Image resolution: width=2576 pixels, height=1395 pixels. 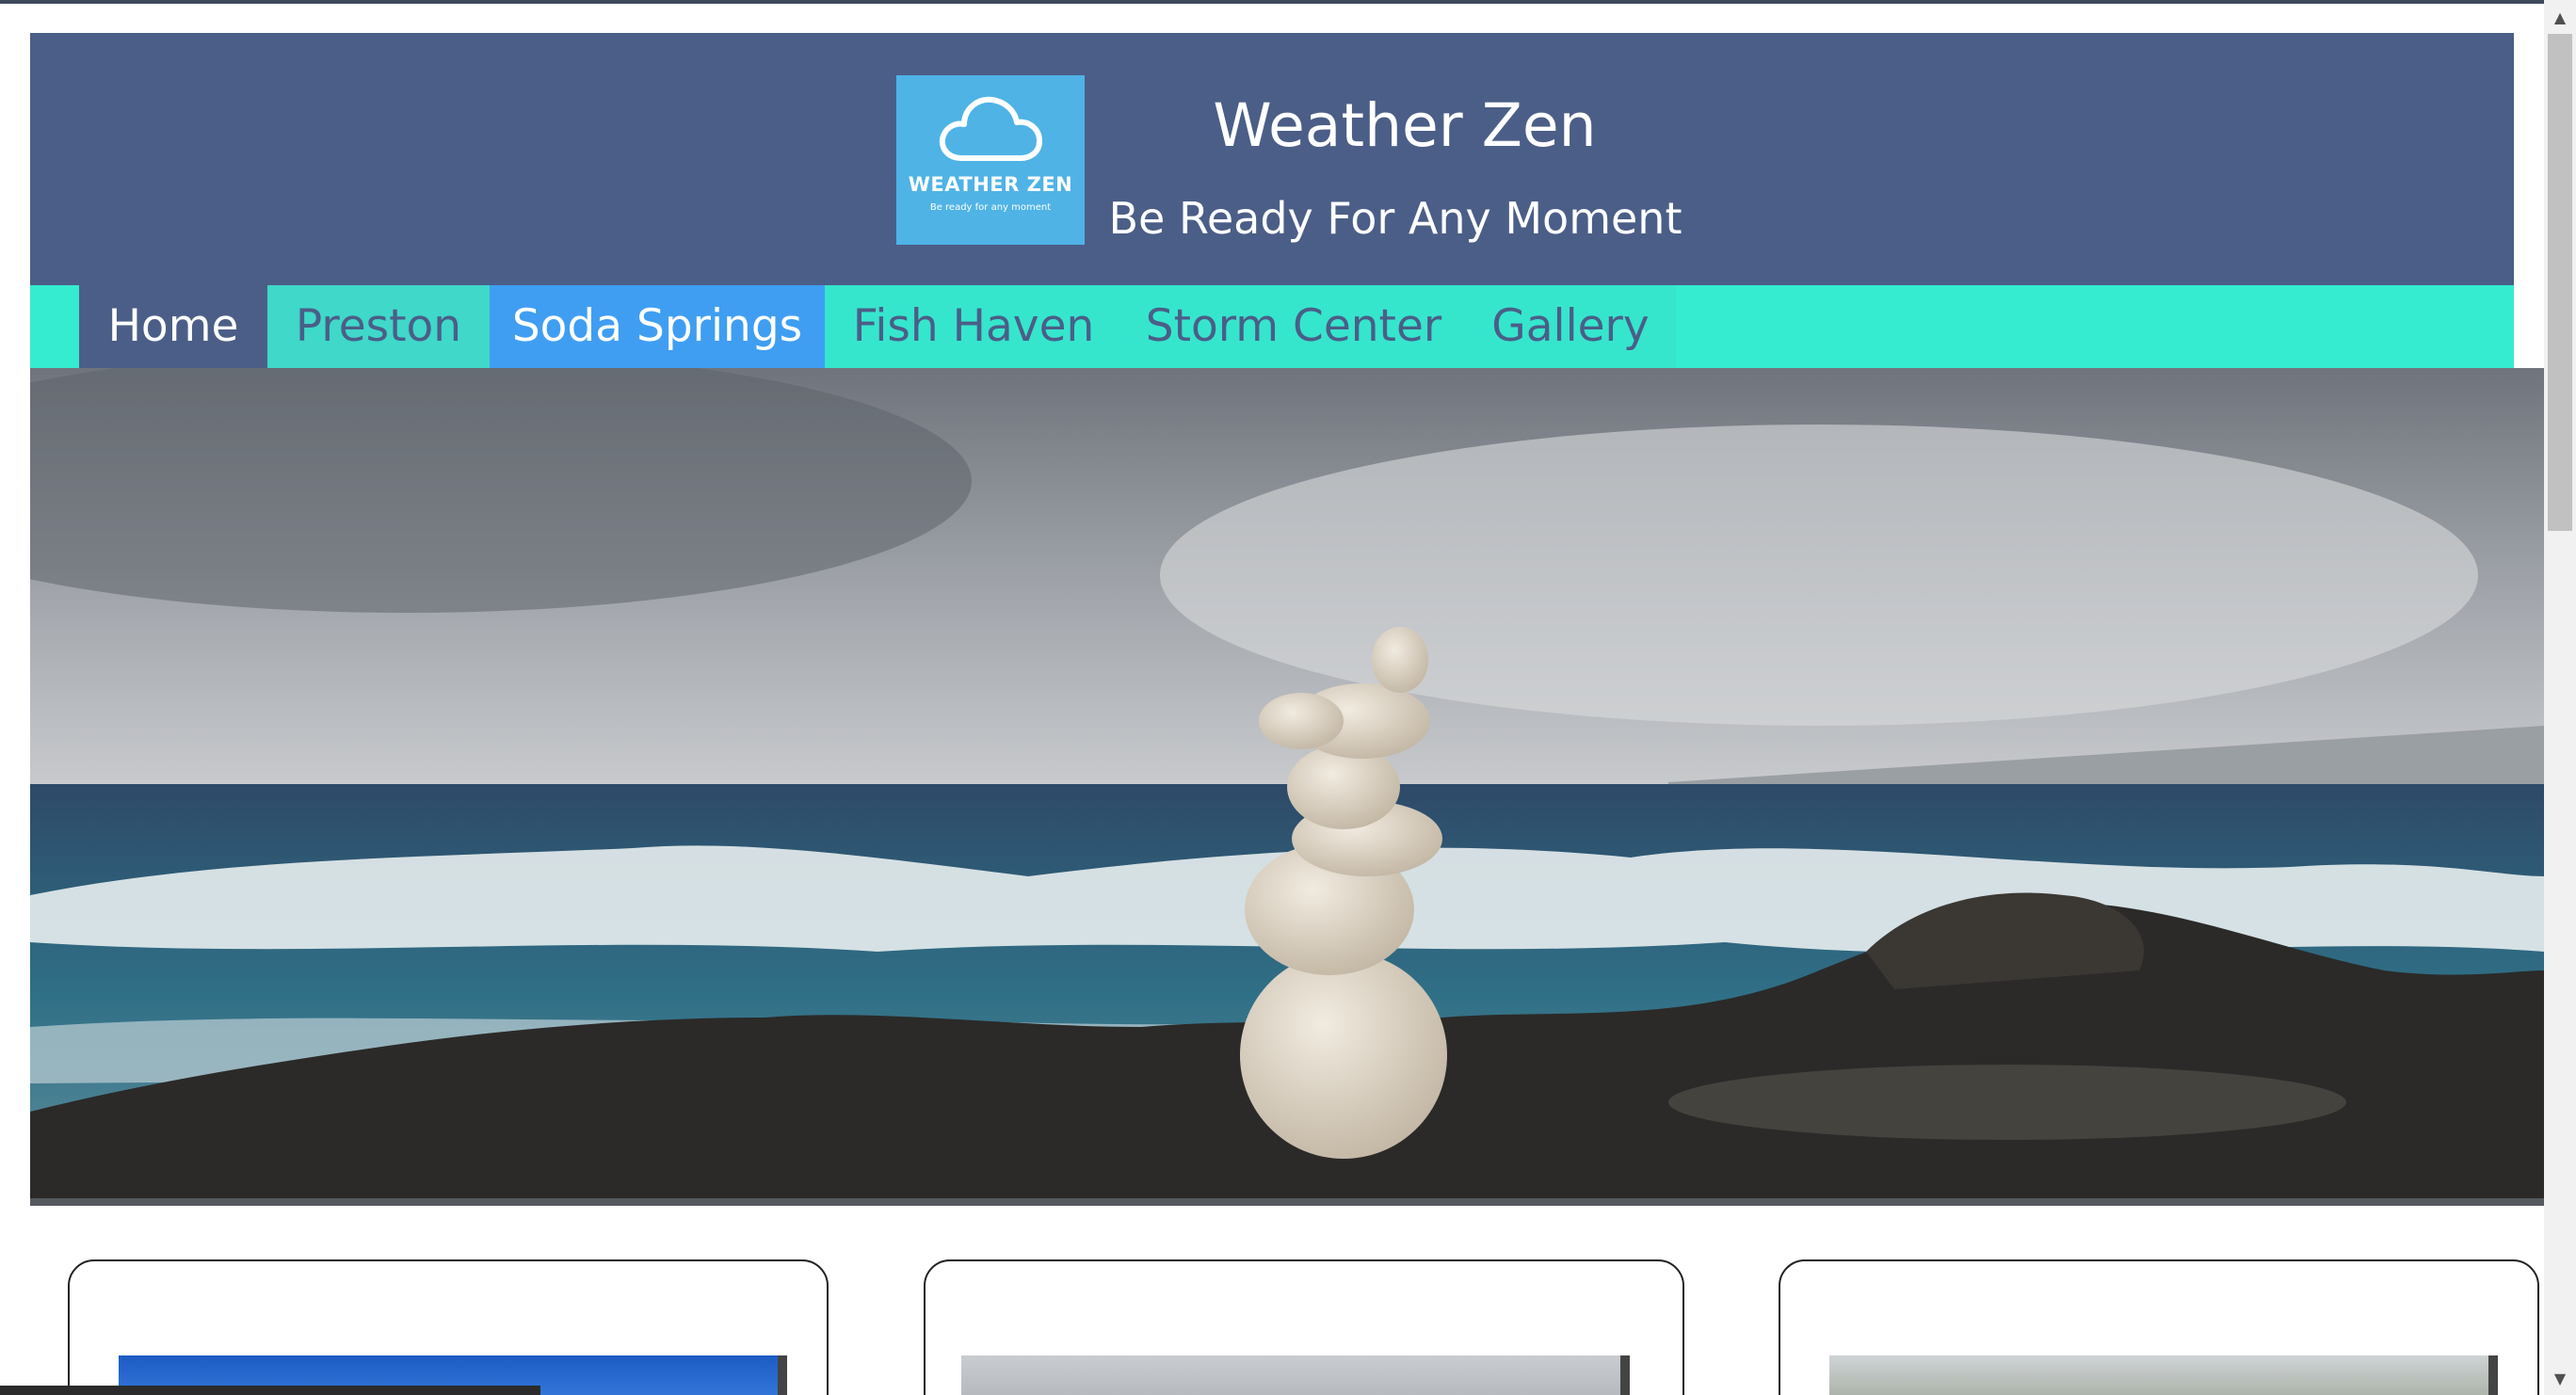 What do you see at coordinates (657, 326) in the screenshot?
I see `nav-soda-springs: Soda Springs` at bounding box center [657, 326].